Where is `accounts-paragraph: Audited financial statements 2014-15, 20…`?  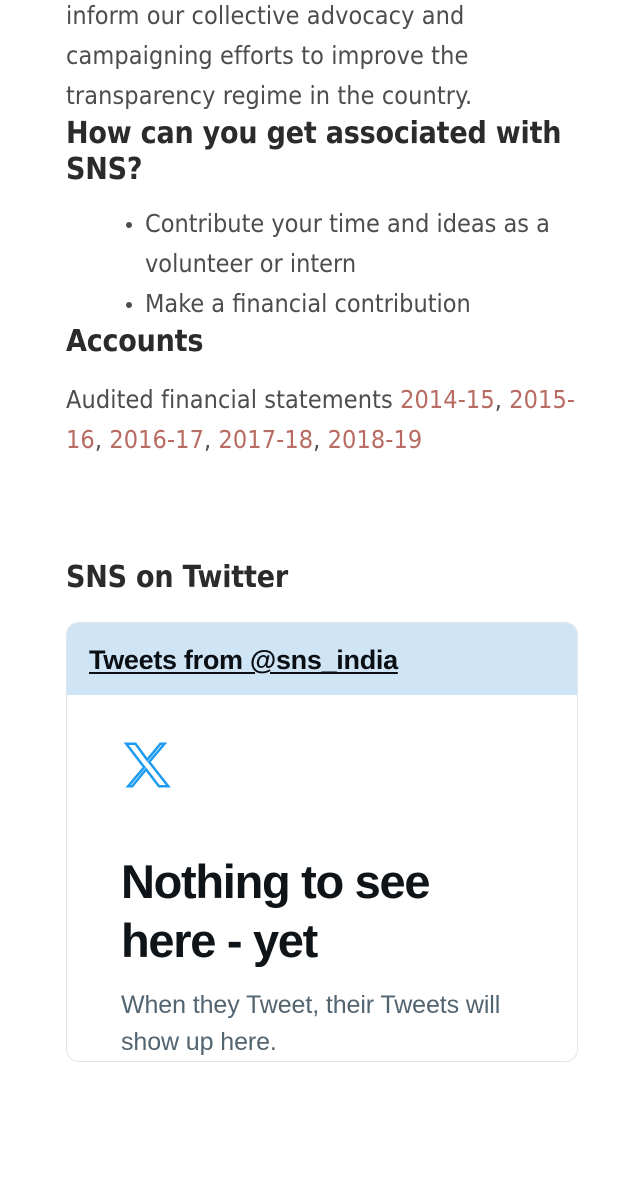 accounts-paragraph: Audited financial statements 2014-15, 20… is located at coordinates (322, 420).